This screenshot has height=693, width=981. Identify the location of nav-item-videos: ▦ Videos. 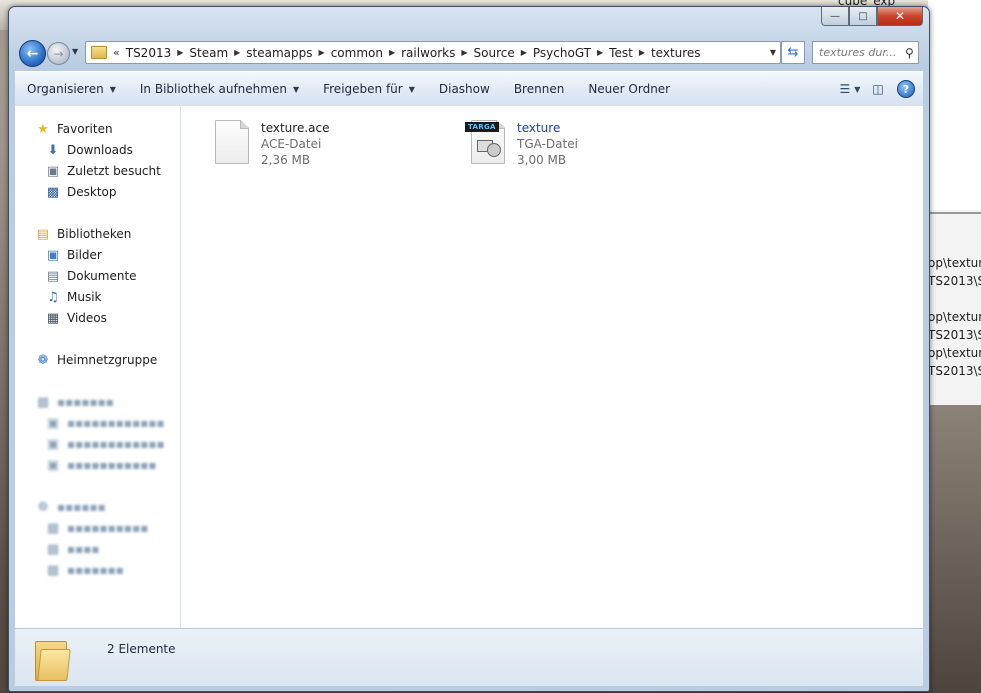
(76, 318).